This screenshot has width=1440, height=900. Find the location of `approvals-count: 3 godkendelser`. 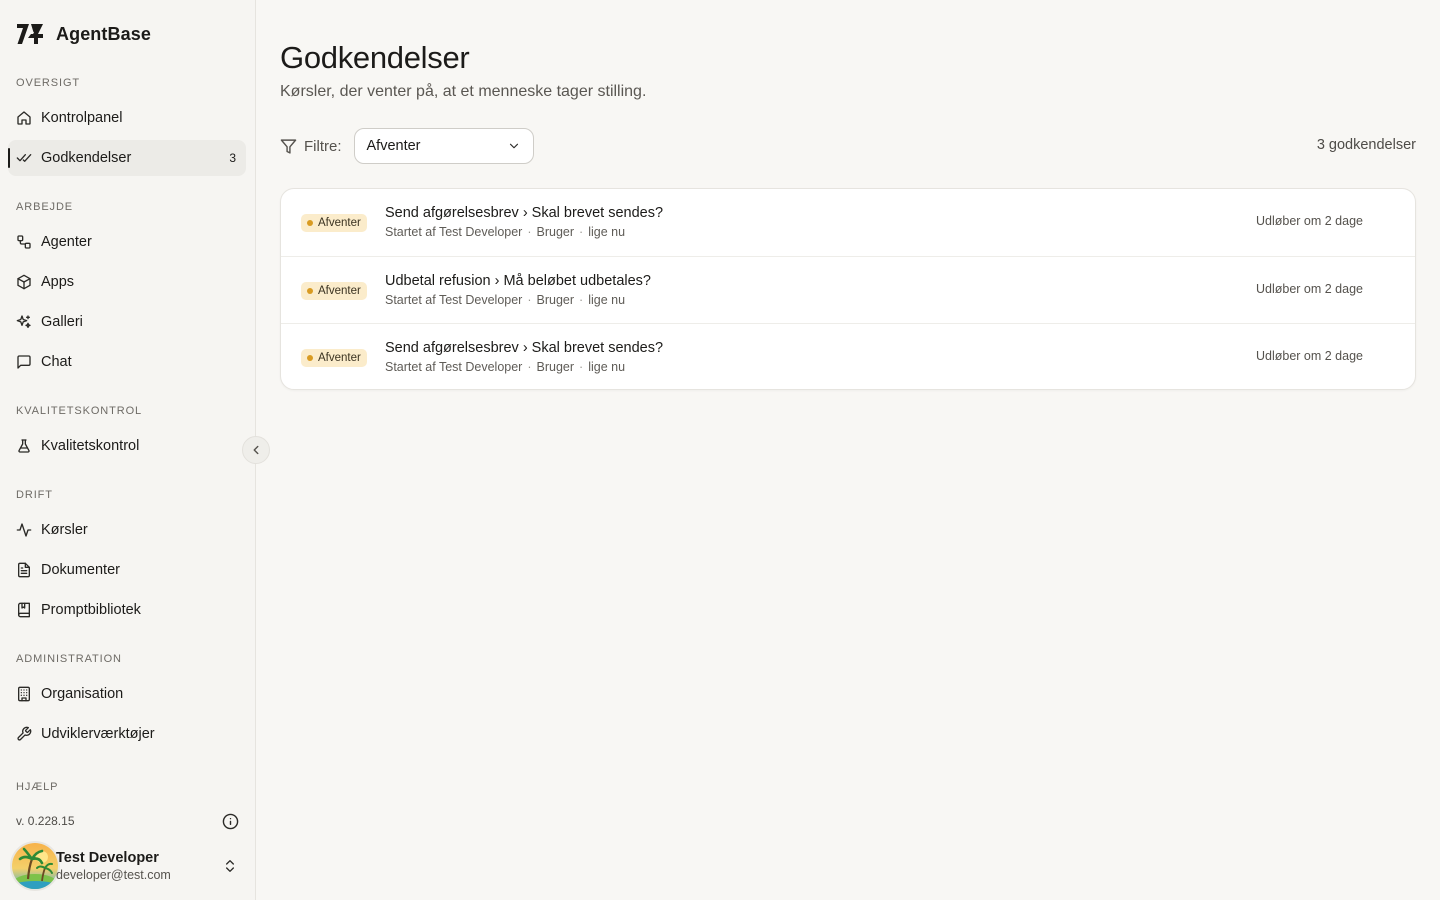

approvals-count: 3 godkendelser is located at coordinates (1366, 145).